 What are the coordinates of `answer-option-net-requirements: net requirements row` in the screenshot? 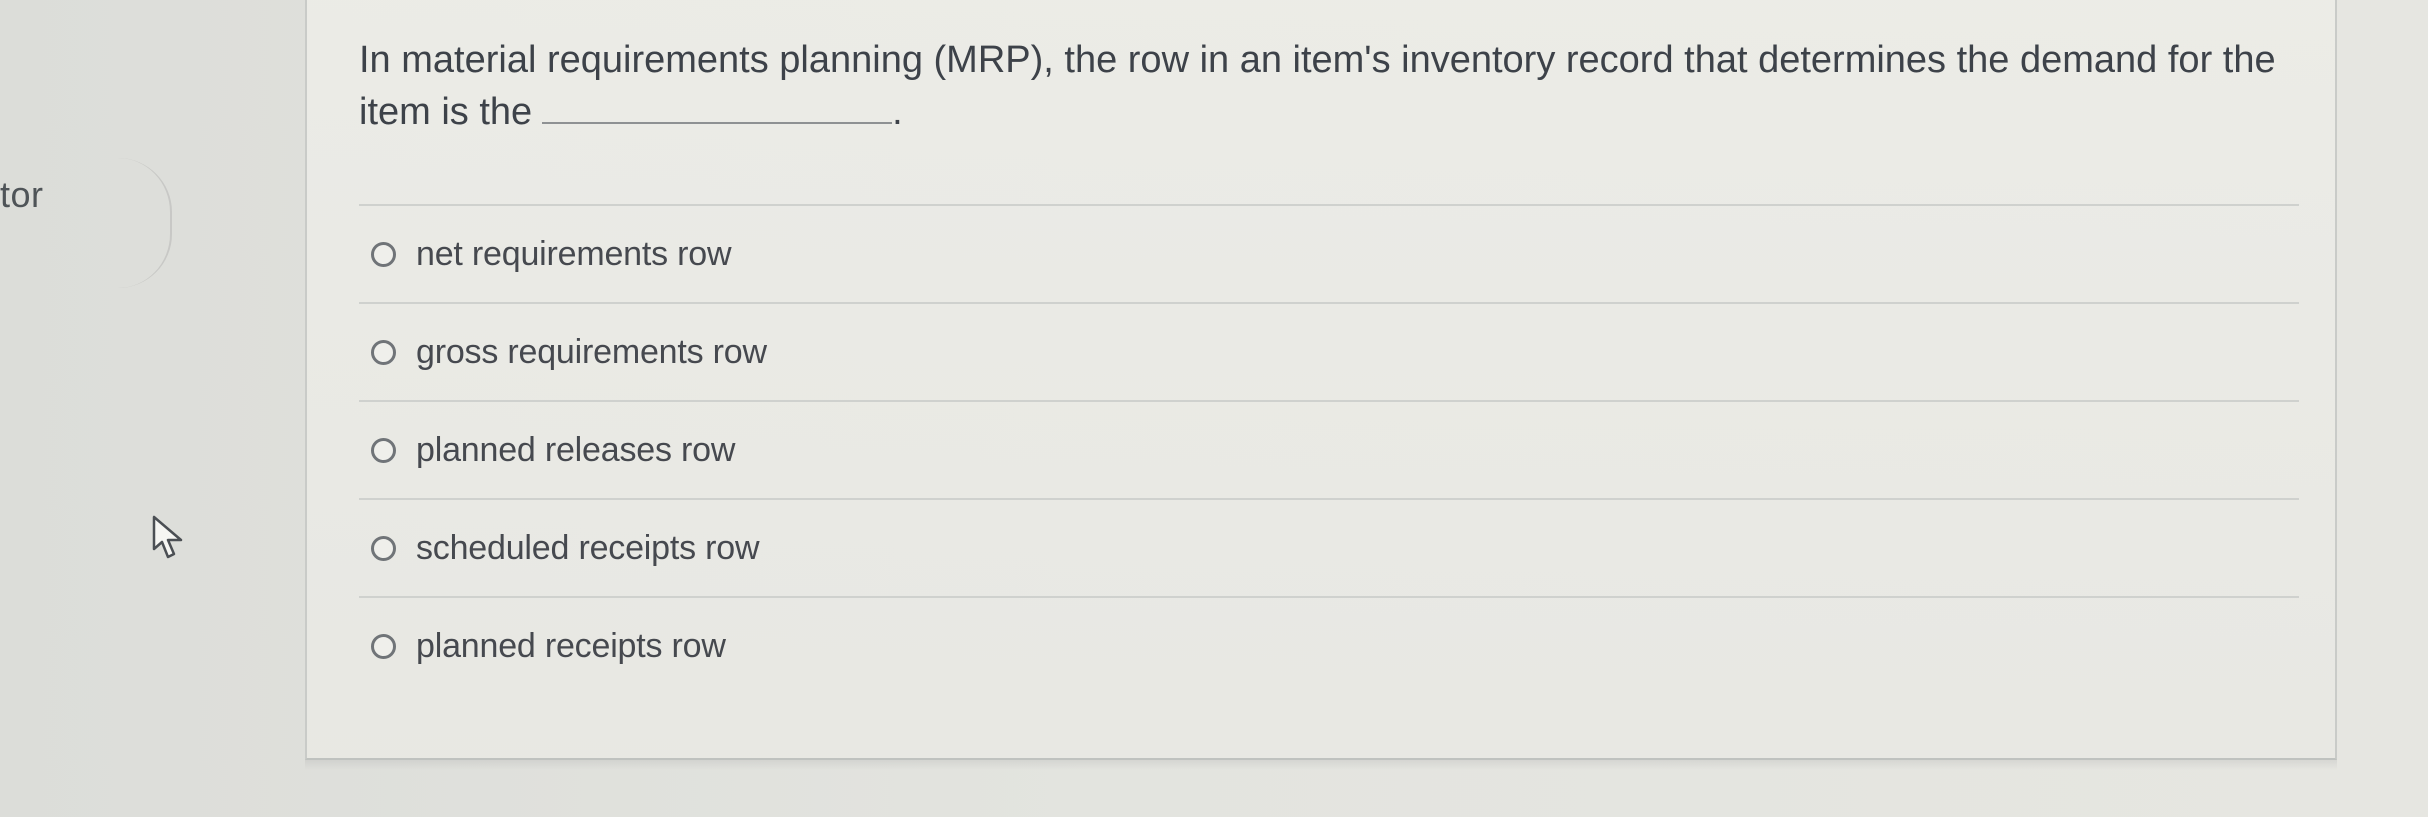 It's located at (1329, 253).